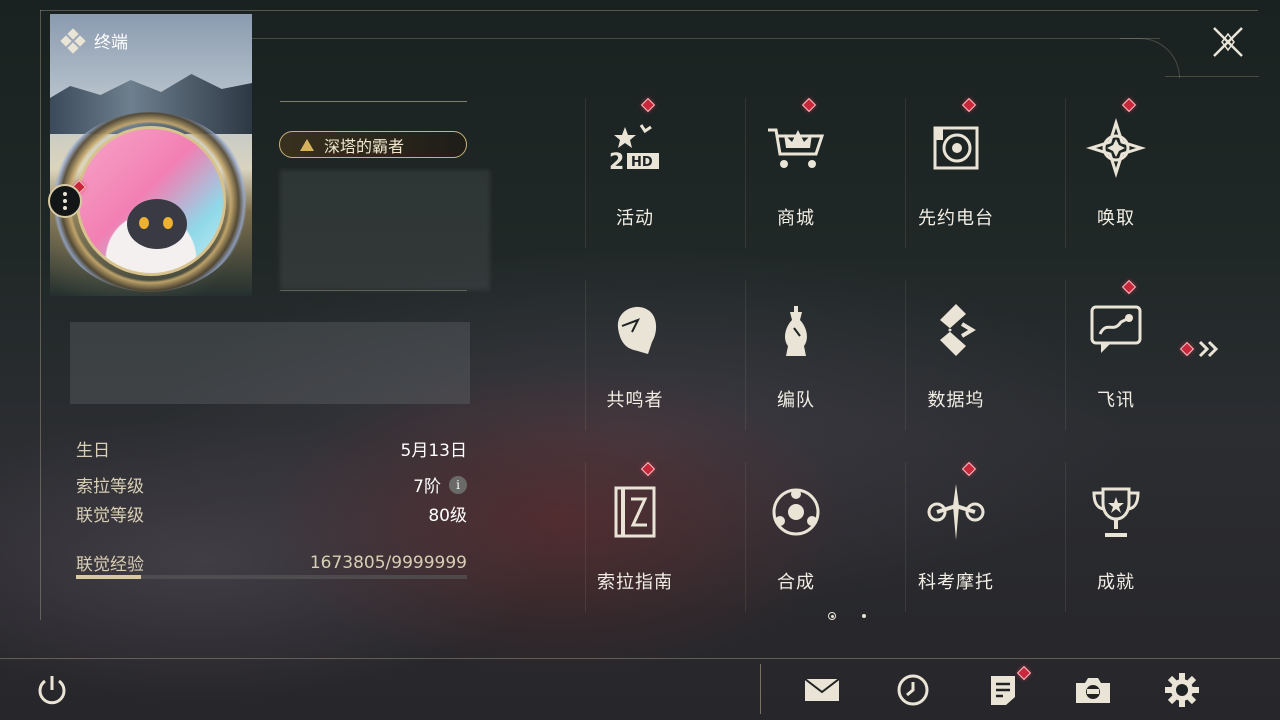  I want to click on bottom-bar-line, so click(640, 658).